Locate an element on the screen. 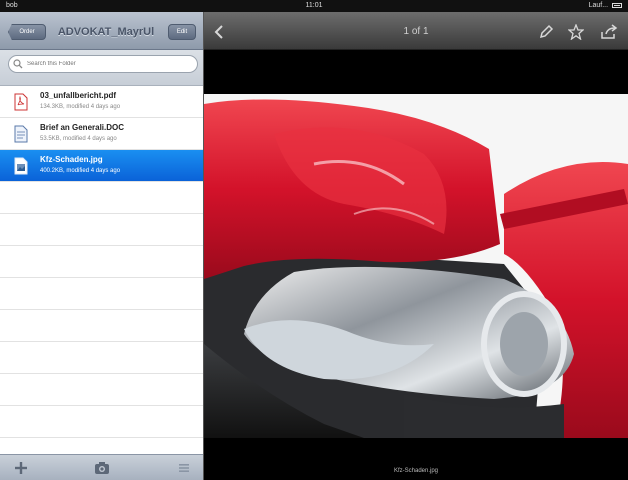 This screenshot has width=628, height=480. share-icon is located at coordinates (609, 32).